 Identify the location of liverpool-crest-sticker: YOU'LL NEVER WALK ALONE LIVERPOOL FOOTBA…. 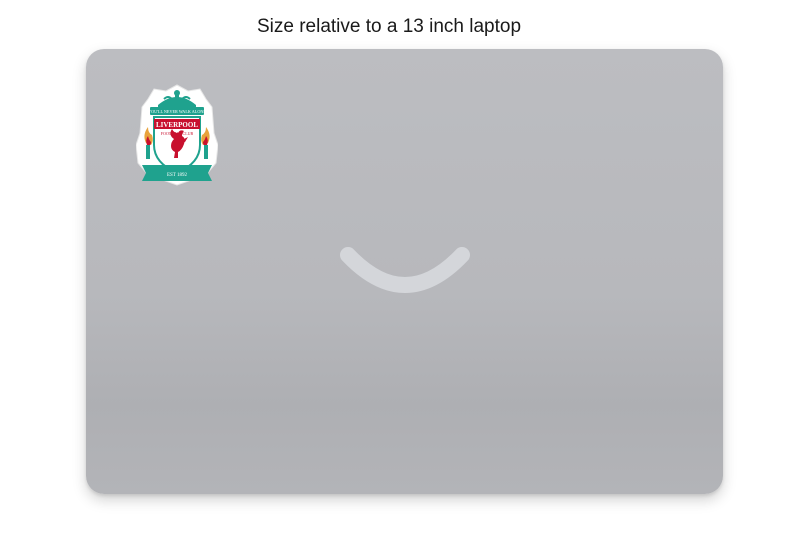
(177, 135).